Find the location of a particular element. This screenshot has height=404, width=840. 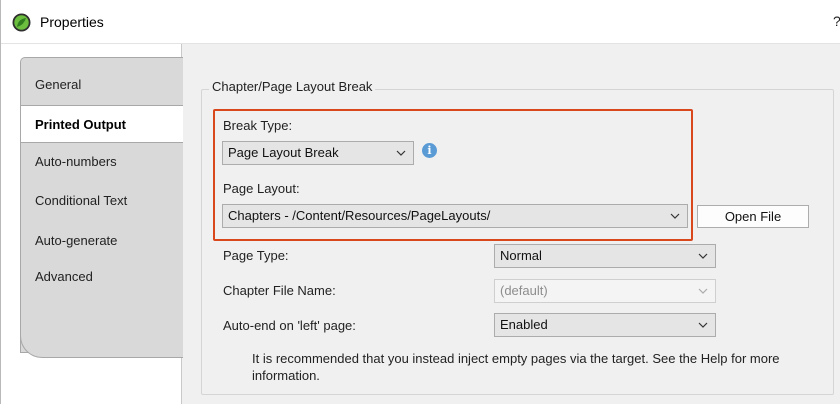

window-title: Properties is located at coordinates (72, 22).